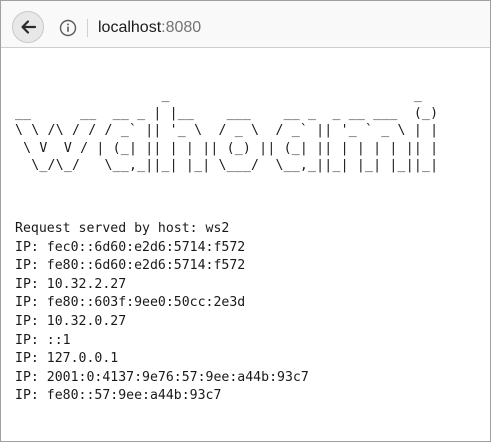  I want to click on address-bar-divider, so click(87, 28).